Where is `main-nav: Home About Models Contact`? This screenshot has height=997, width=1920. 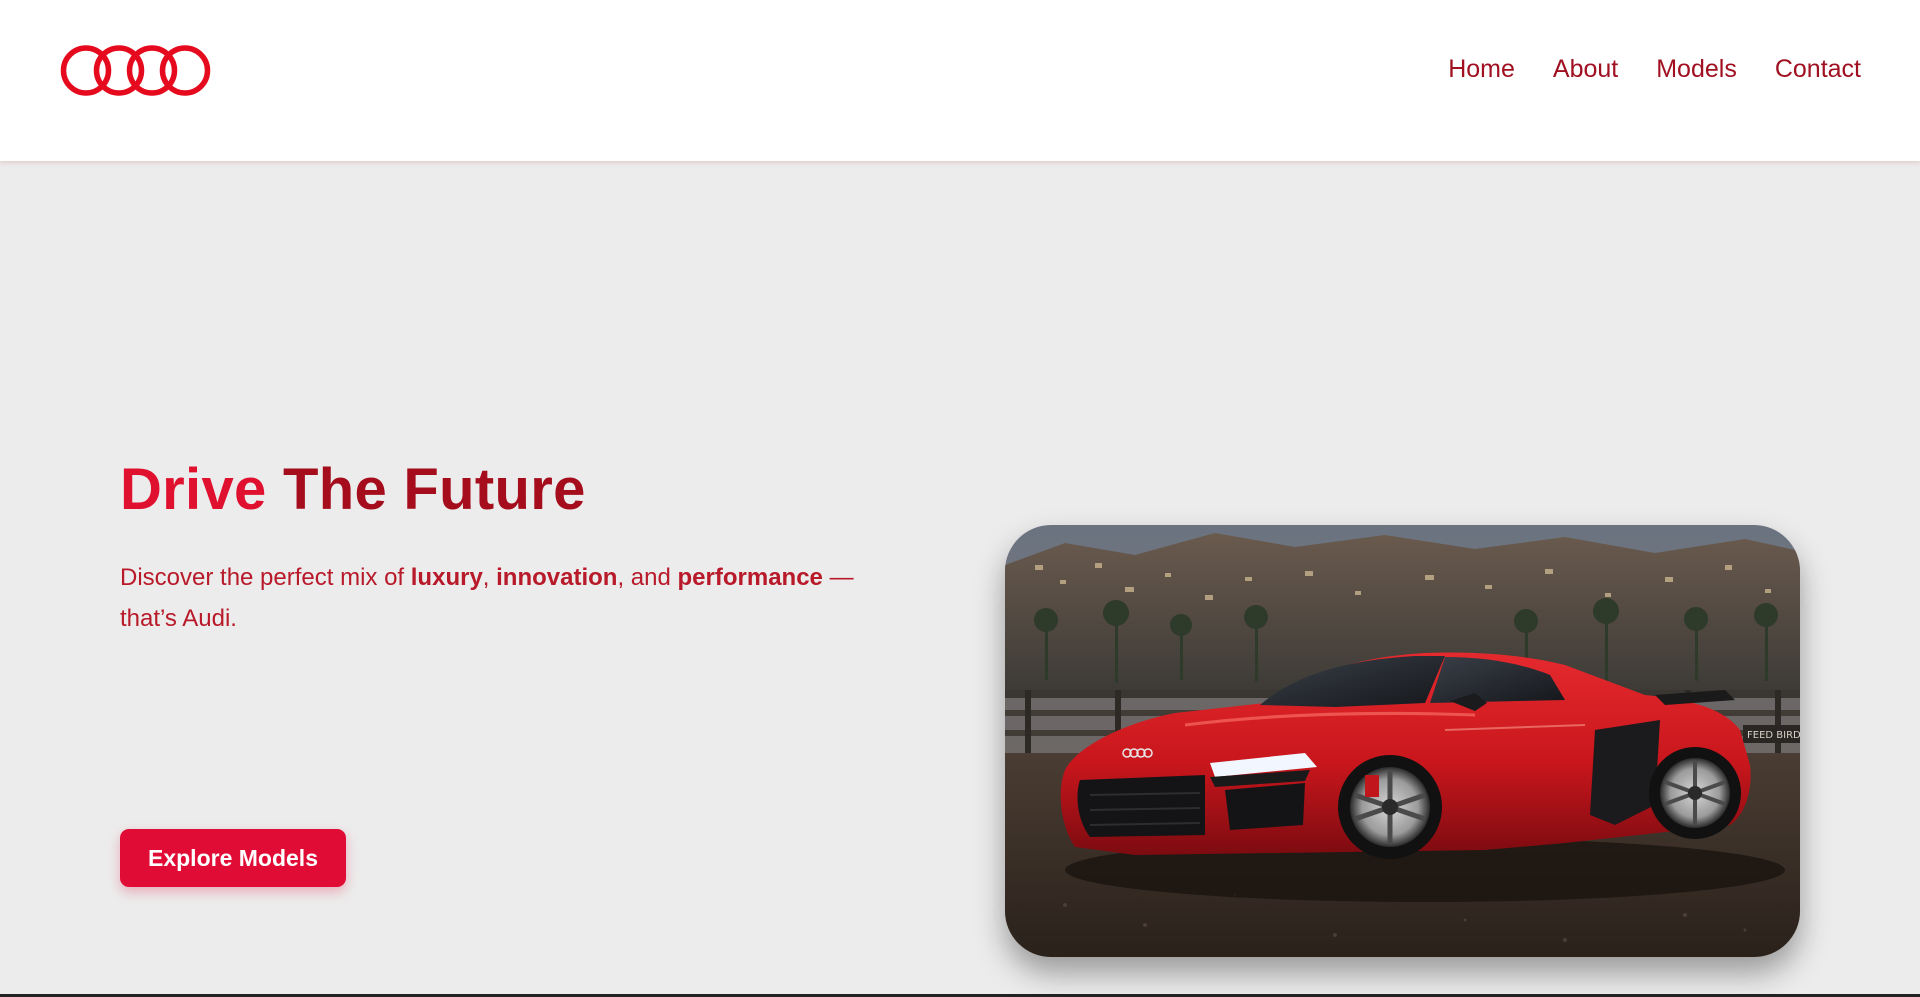 main-nav: Home About Models Contact is located at coordinates (1654, 69).